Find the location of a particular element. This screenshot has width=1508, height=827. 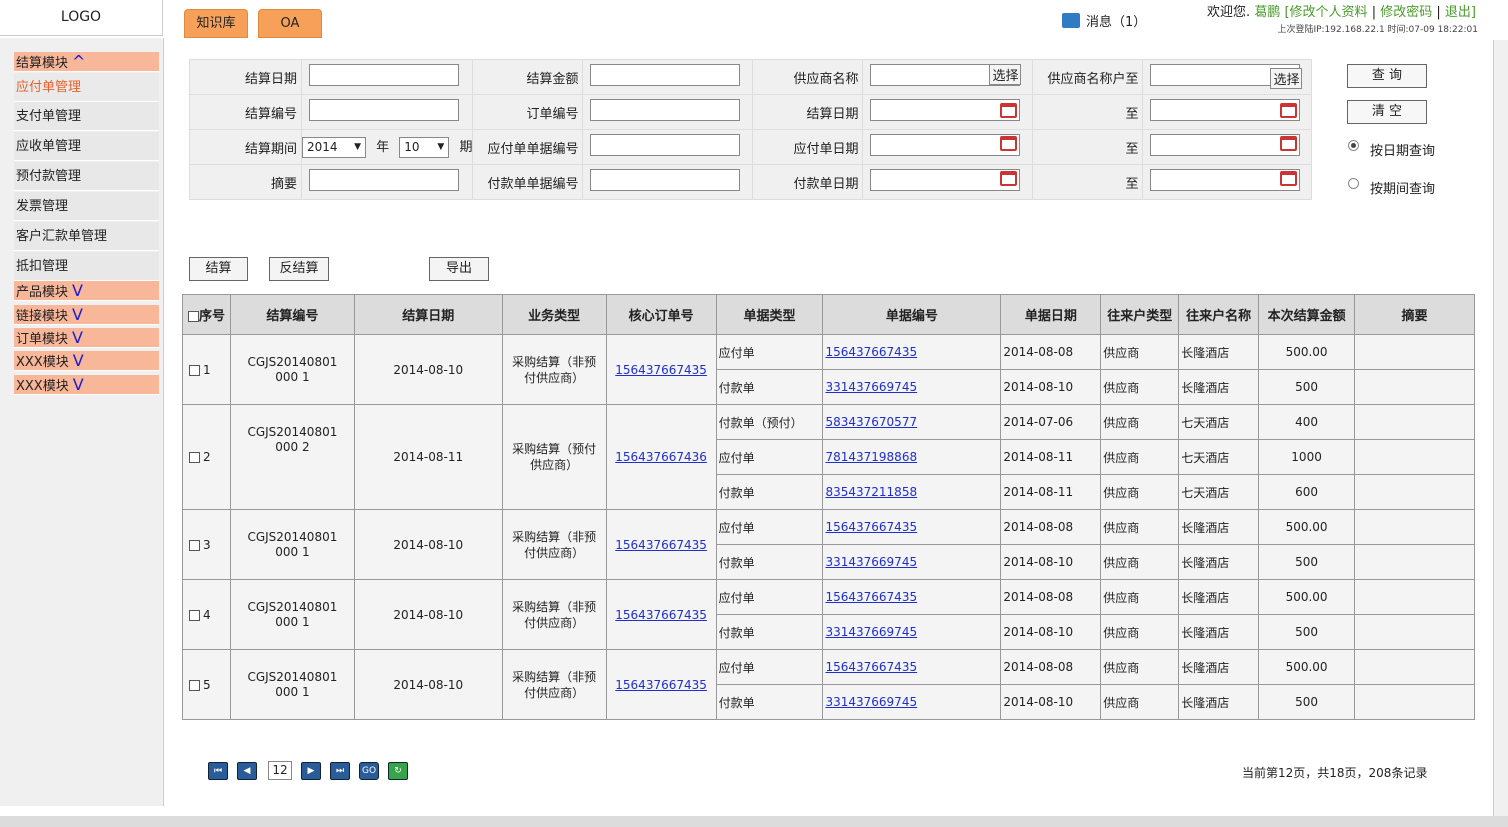

summary-input is located at coordinates (384, 180).